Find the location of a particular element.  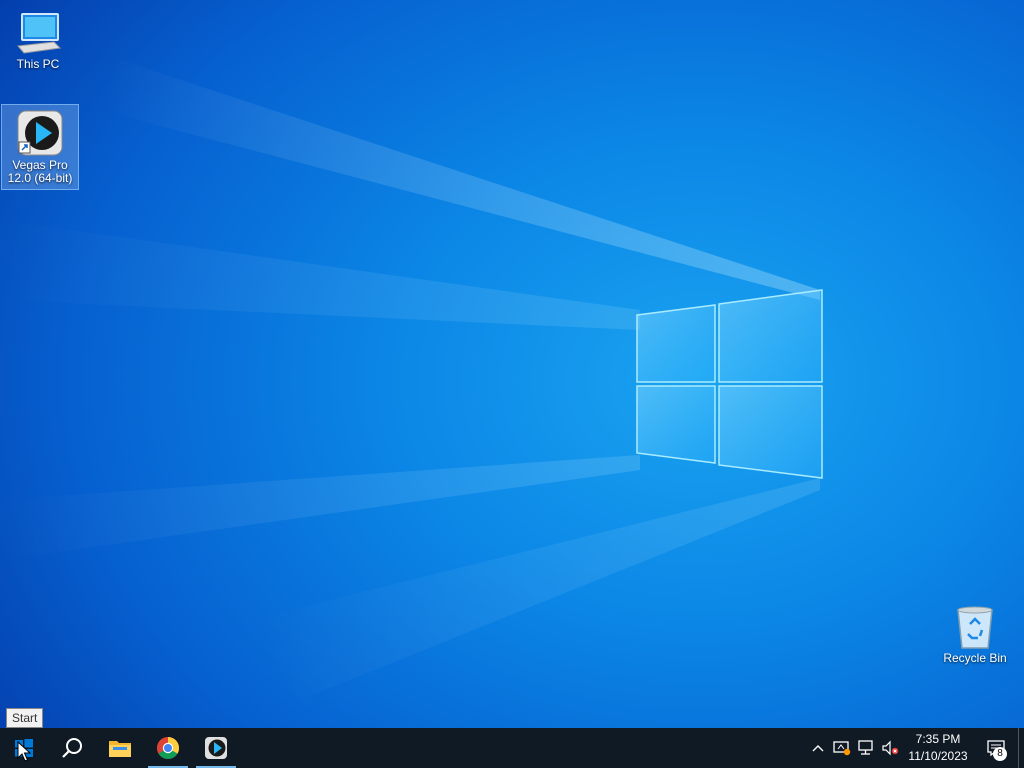

desktop-icon-this-pc: This PC is located at coordinates (38, 39).